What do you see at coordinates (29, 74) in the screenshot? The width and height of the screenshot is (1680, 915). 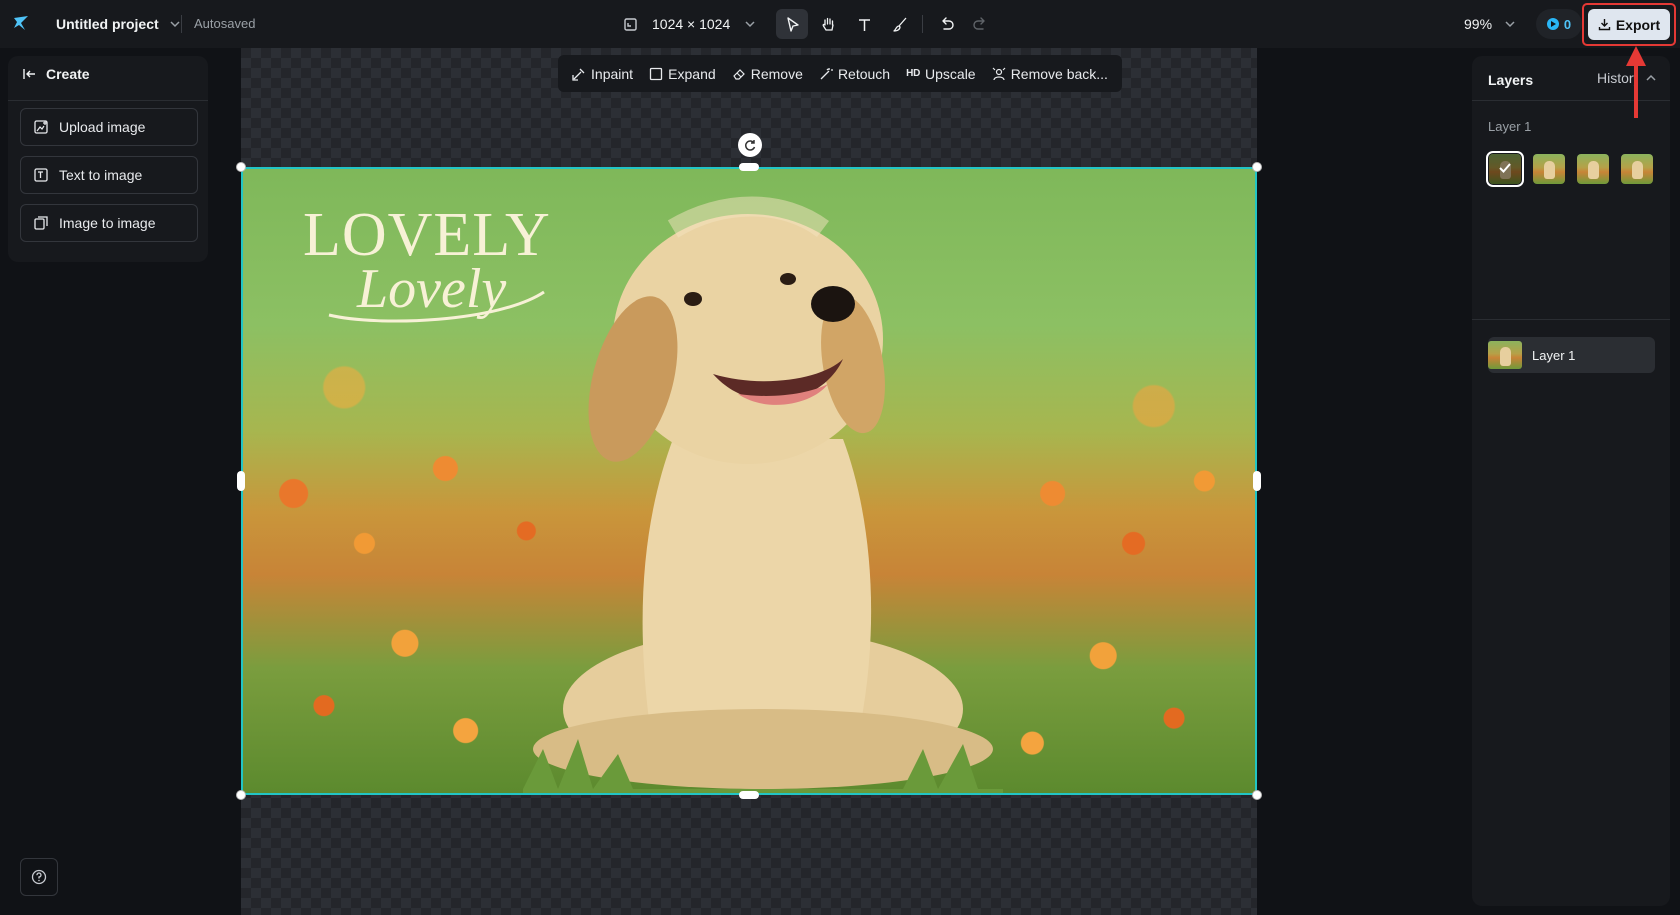 I see `back-arrow-icon` at bounding box center [29, 74].